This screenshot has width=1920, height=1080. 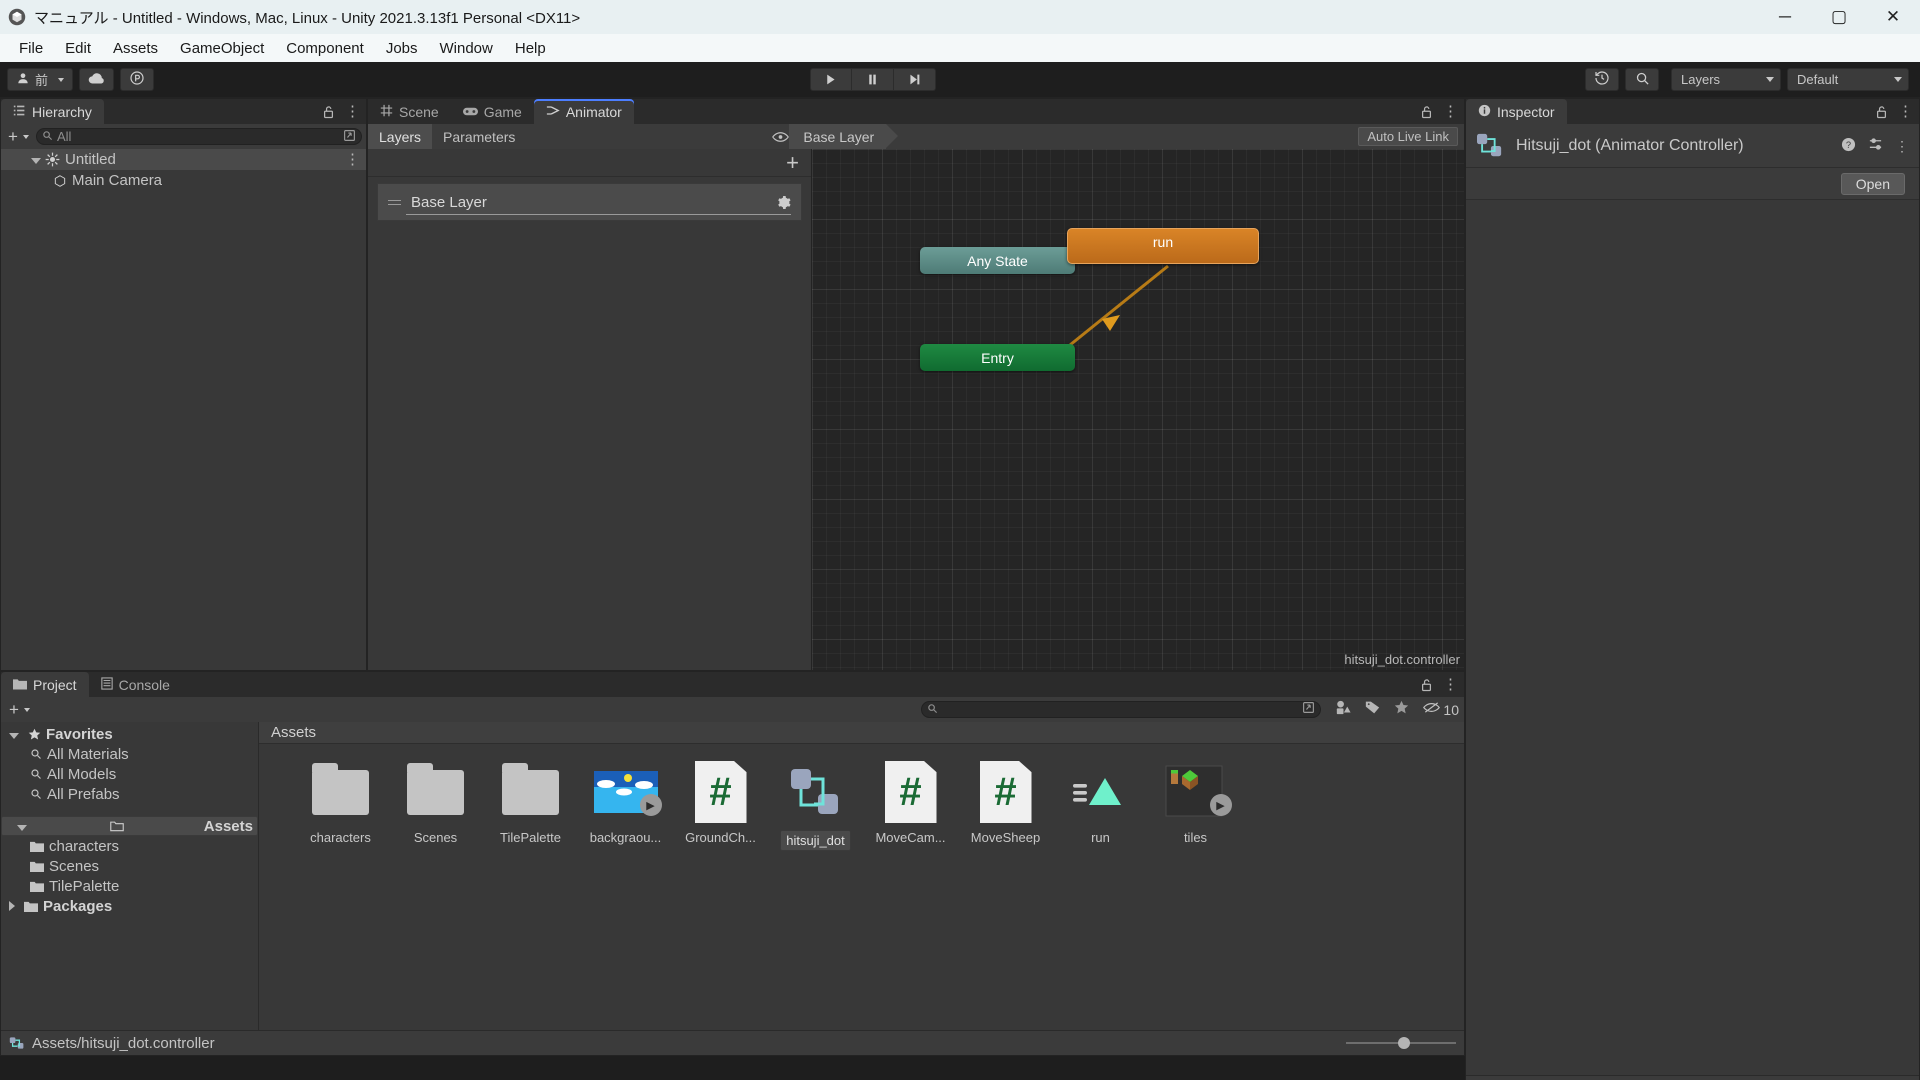 I want to click on toolbar-search-button, so click(x=1642, y=79).